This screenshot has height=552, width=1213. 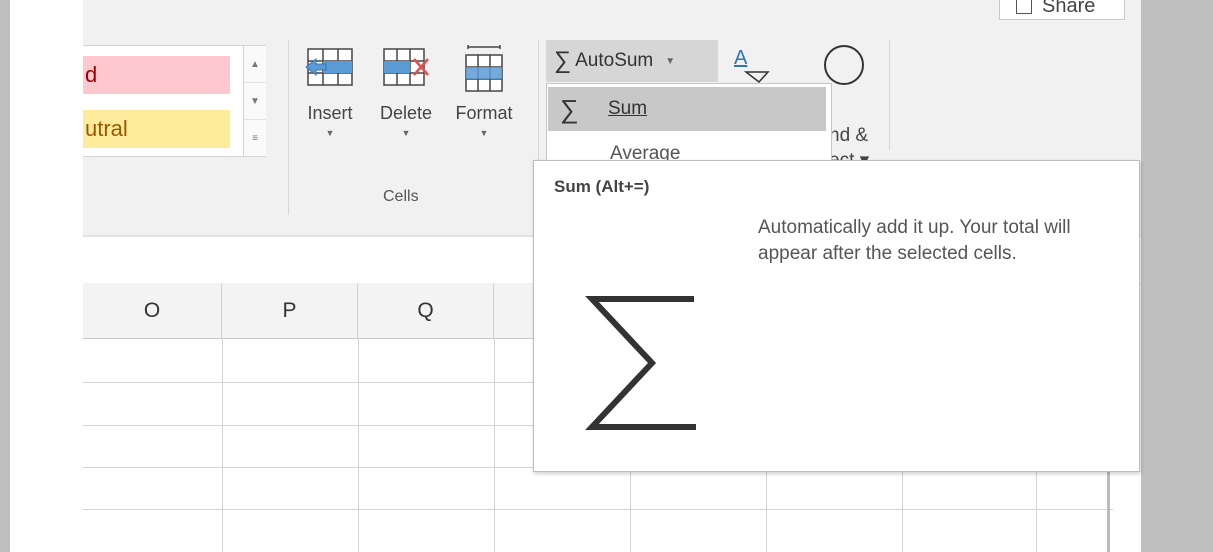 What do you see at coordinates (330, 91) in the screenshot?
I see `insert-button: Insert ▼` at bounding box center [330, 91].